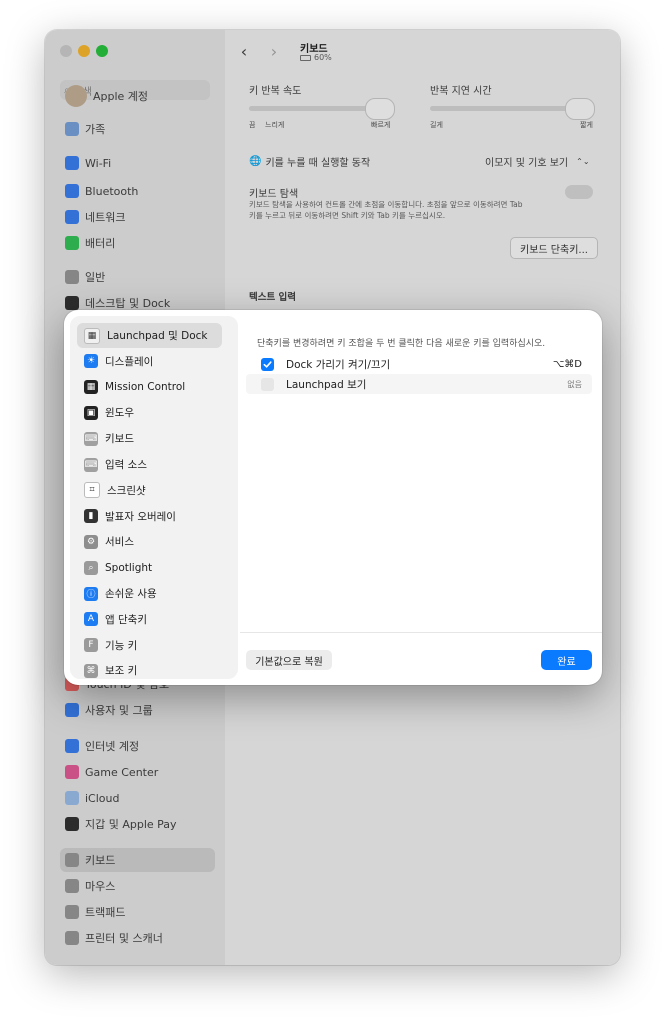 This screenshot has width=665, height=1024. Describe the element at coordinates (267, 364) in the screenshot. I see `checkbox-checked-icon` at that location.